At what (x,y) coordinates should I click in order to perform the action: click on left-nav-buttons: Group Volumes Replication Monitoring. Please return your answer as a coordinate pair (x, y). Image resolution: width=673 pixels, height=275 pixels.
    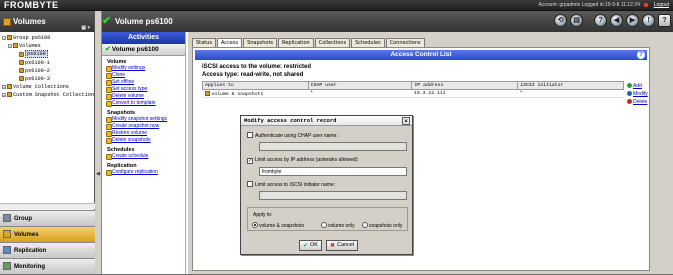
    Looking at the image, I should click on (47, 242).